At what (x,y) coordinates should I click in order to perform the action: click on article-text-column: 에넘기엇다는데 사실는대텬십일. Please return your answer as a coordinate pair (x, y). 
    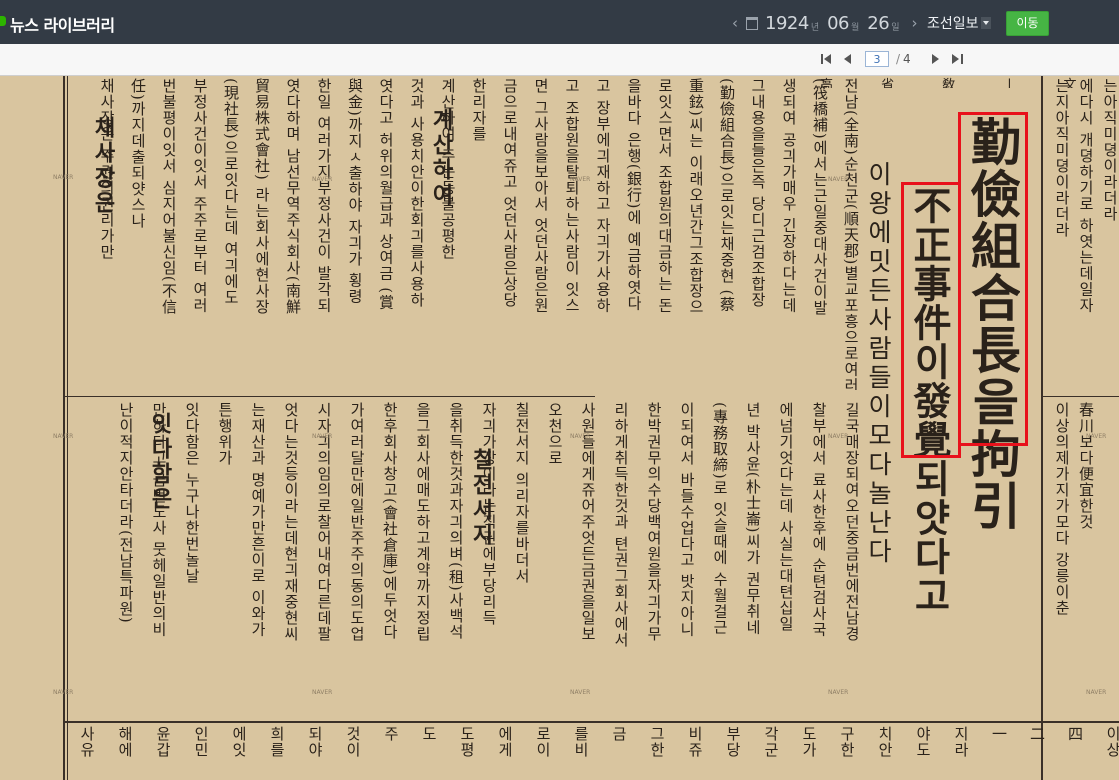
    Looking at the image, I should click on (786, 517).